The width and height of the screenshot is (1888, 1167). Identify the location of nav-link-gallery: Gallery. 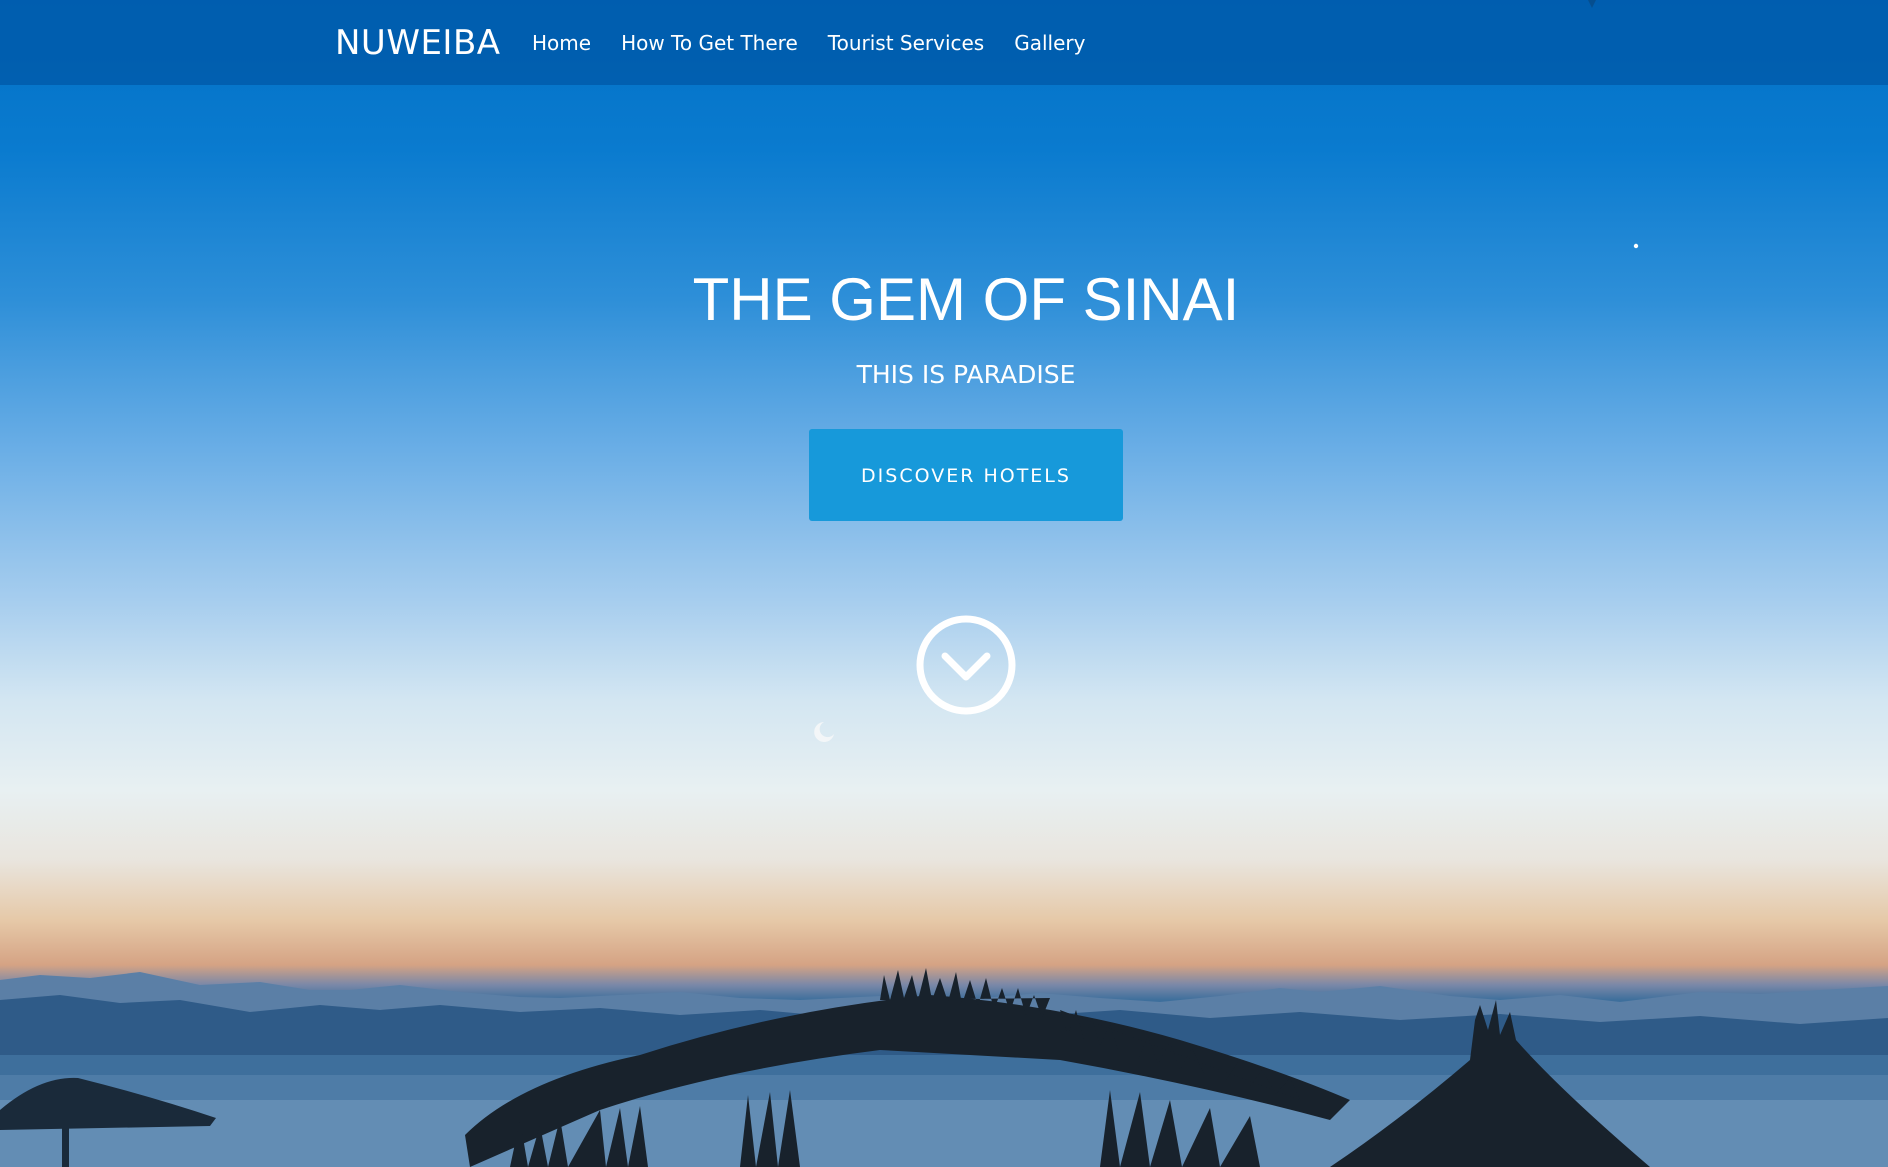
(1049, 43).